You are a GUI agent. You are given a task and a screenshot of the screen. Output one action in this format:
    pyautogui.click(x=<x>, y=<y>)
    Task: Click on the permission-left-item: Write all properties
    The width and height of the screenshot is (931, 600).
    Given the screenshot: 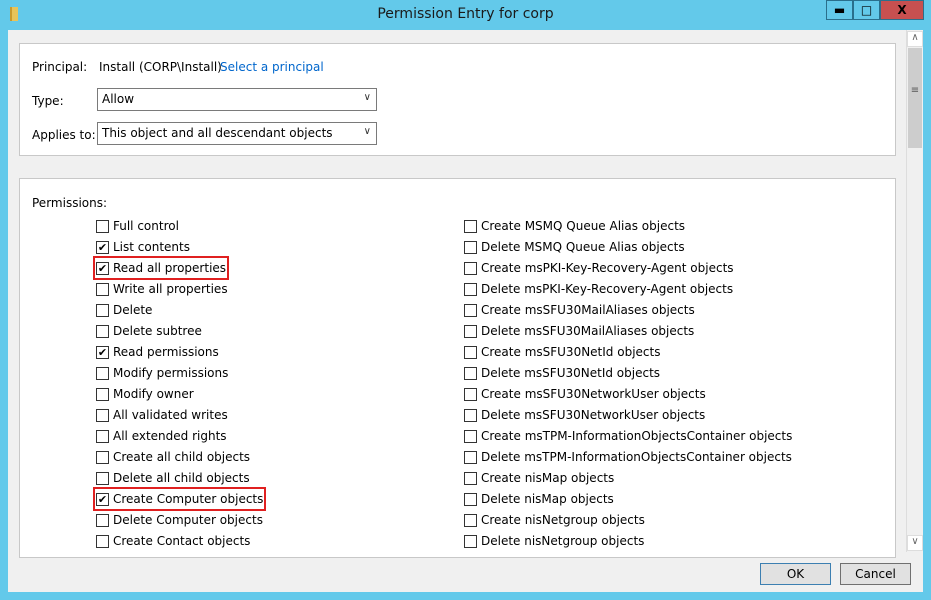 What is the action you would take?
    pyautogui.click(x=162, y=289)
    